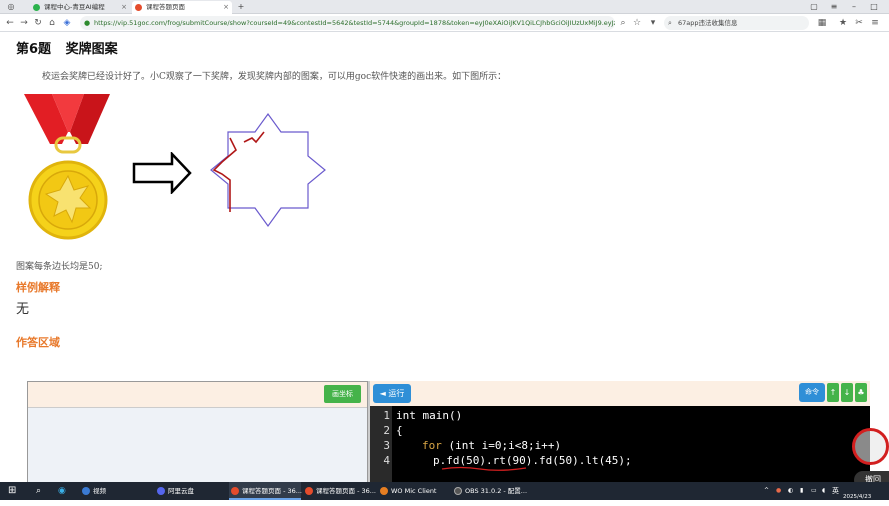 The height and width of the screenshot is (506, 889). Describe the element at coordinates (653, 23) in the screenshot. I see `dropdown-icon: ▾` at that location.